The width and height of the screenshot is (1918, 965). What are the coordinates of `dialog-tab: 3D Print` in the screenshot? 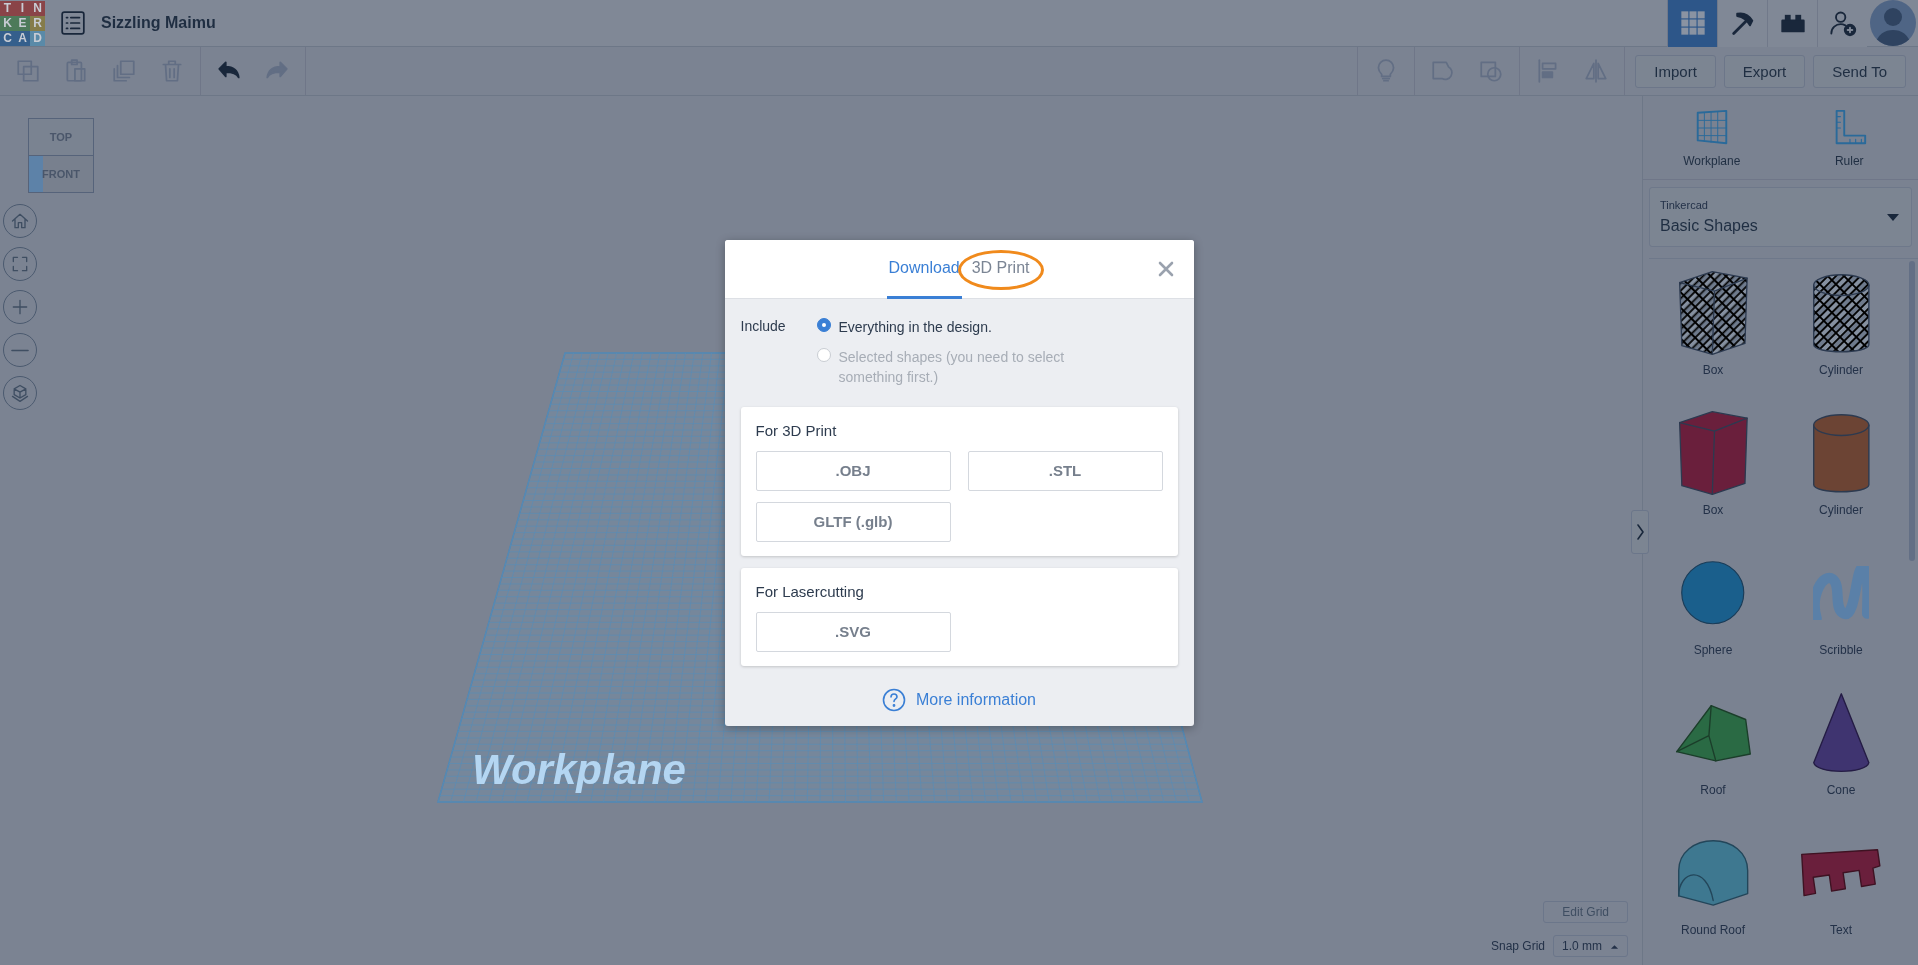 It's located at (1000, 269).